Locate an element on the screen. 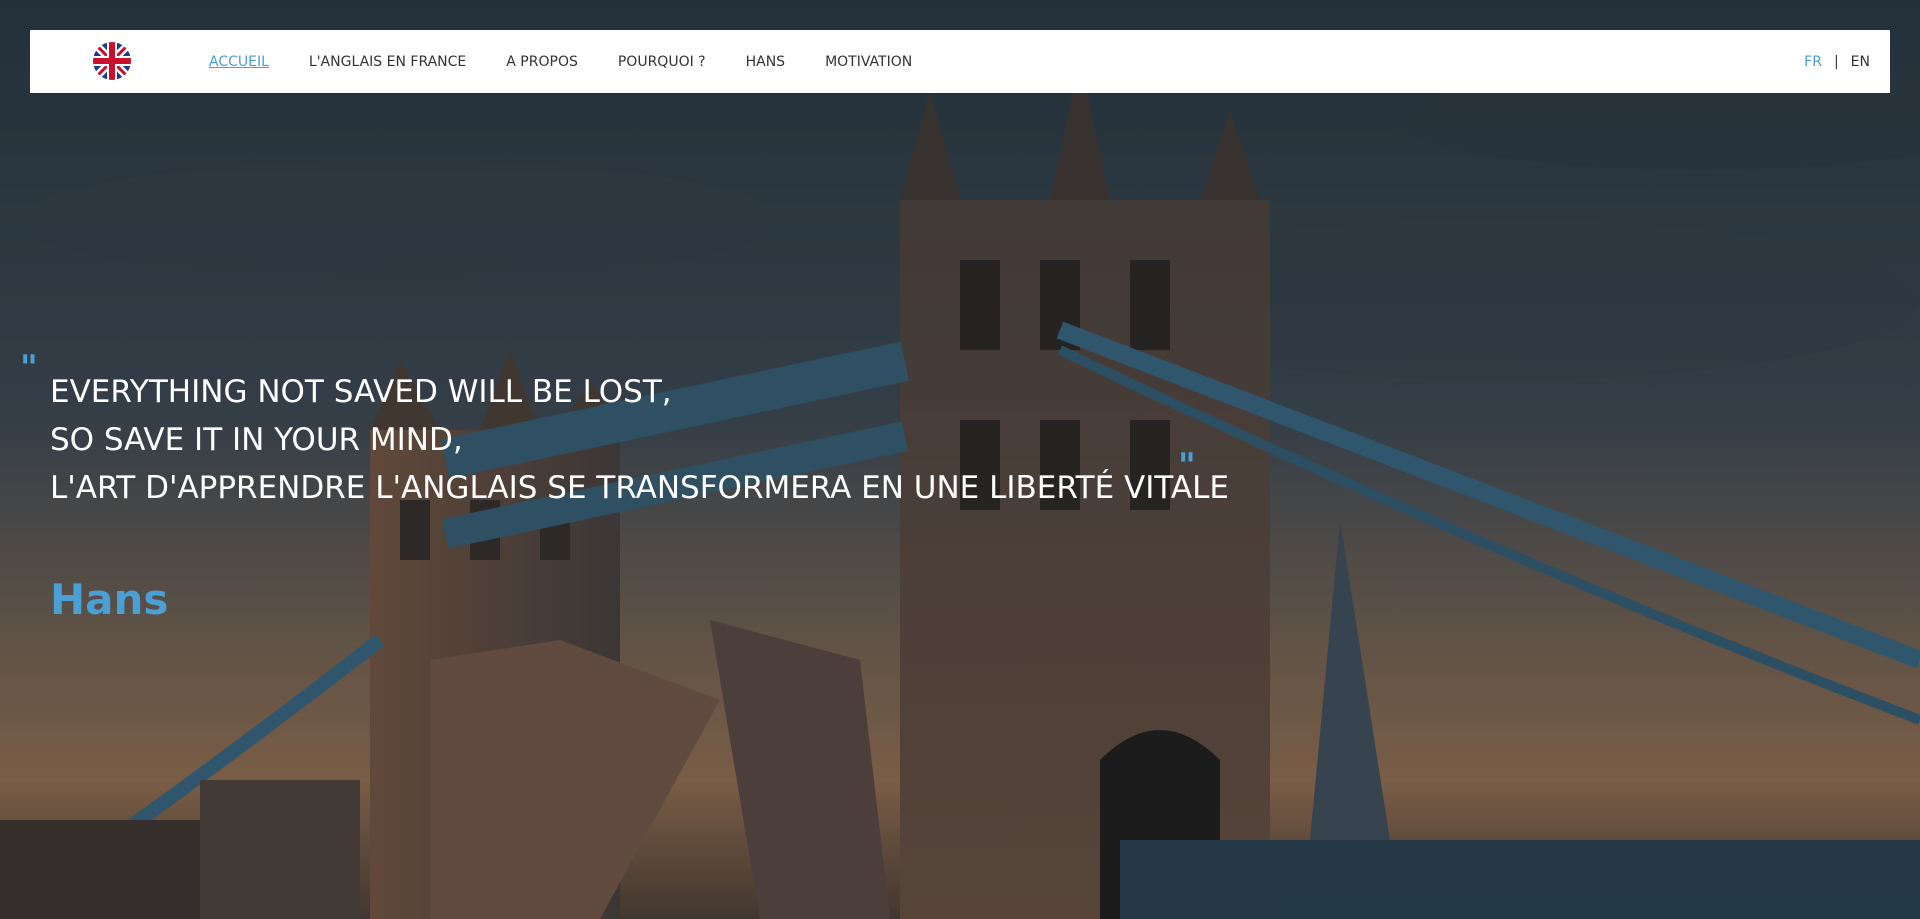 The image size is (1920, 919). nav-item-anglais-en-france: L'ANGLAIS EN FRANCE is located at coordinates (387, 62).